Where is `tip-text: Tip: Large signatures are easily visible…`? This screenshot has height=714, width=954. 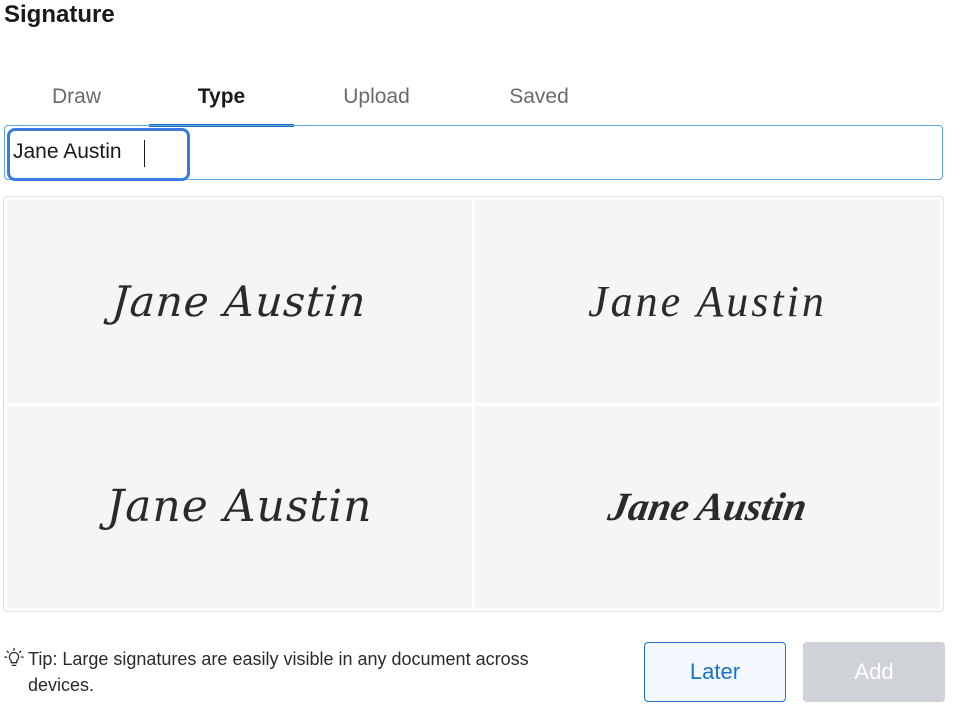
tip-text: Tip: Large signatures are easily visible… is located at coordinates (278, 672).